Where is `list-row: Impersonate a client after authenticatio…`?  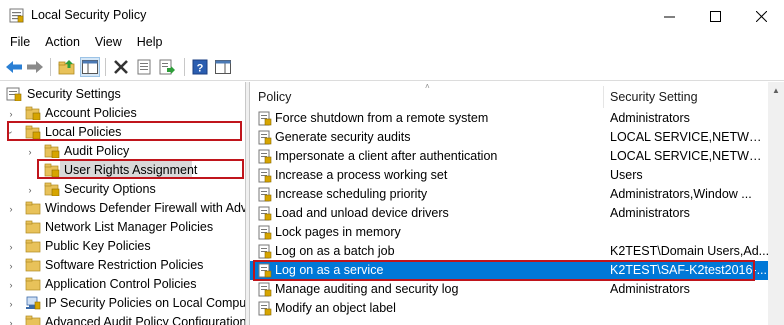 list-row: Impersonate a client after authenticatio… is located at coordinates (511, 156).